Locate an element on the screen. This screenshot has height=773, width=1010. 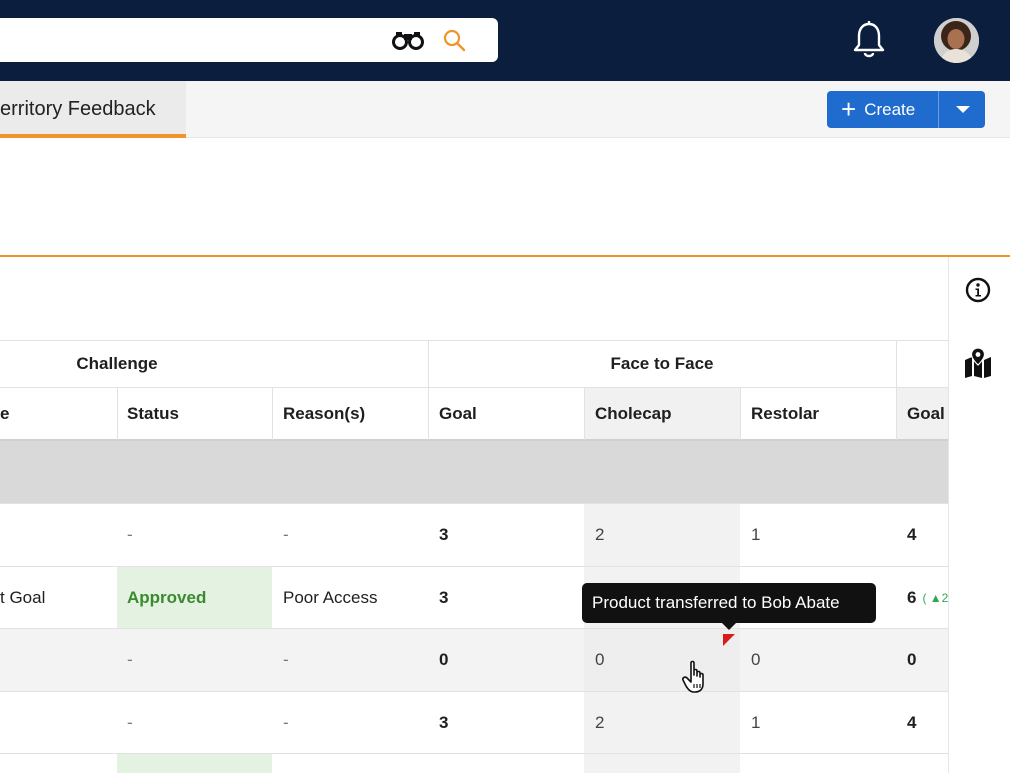
create-dropdown-toggle is located at coordinates (961, 109).